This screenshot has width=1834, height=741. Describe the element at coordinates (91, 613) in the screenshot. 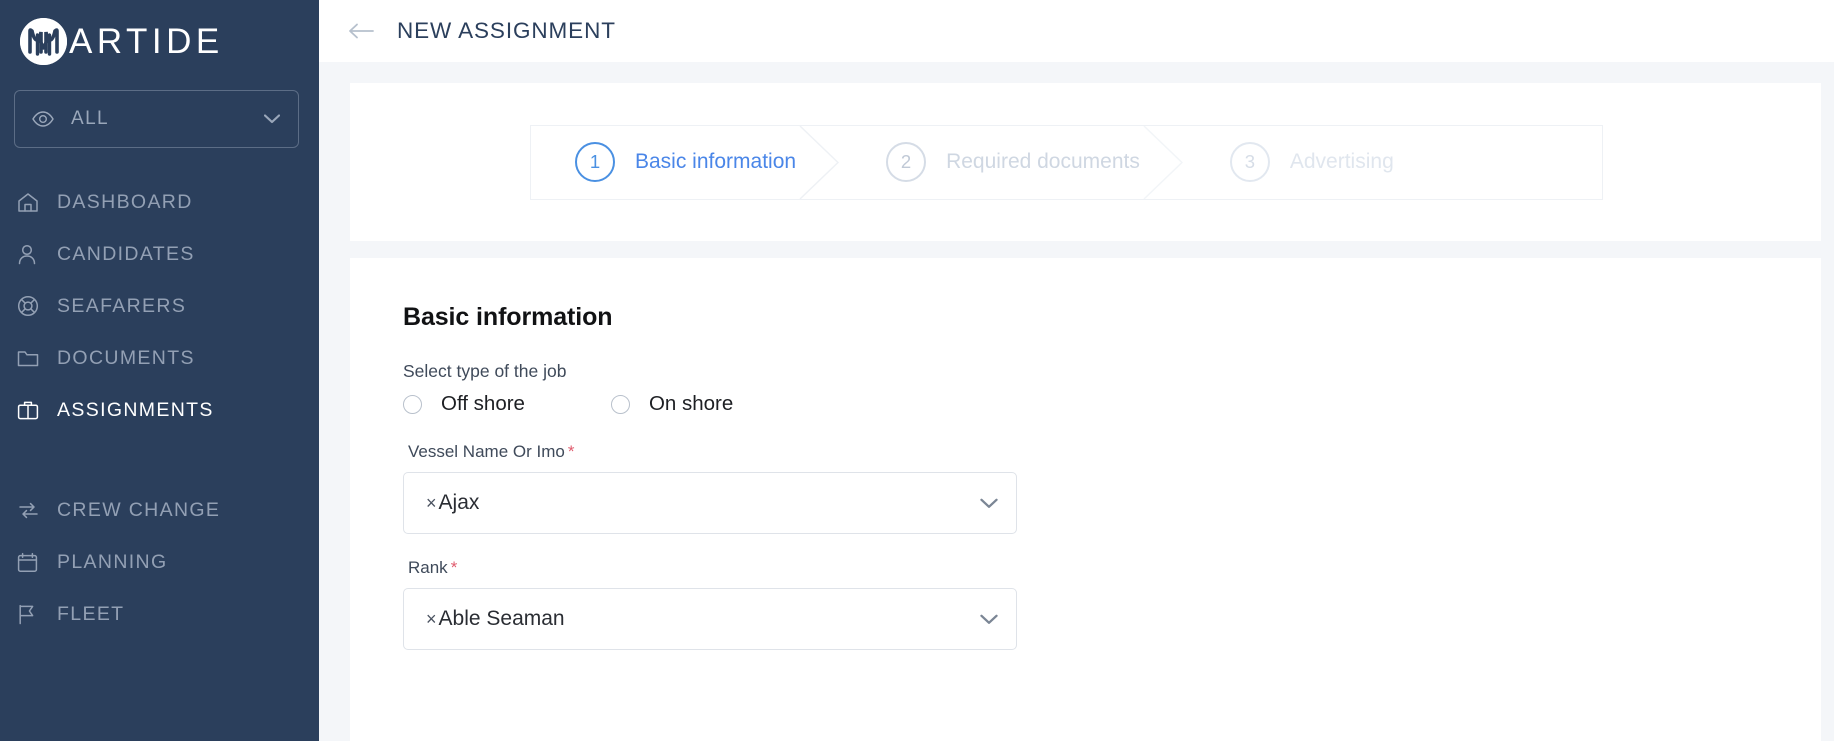

I see `sidebar-item-label: FLEET` at that location.